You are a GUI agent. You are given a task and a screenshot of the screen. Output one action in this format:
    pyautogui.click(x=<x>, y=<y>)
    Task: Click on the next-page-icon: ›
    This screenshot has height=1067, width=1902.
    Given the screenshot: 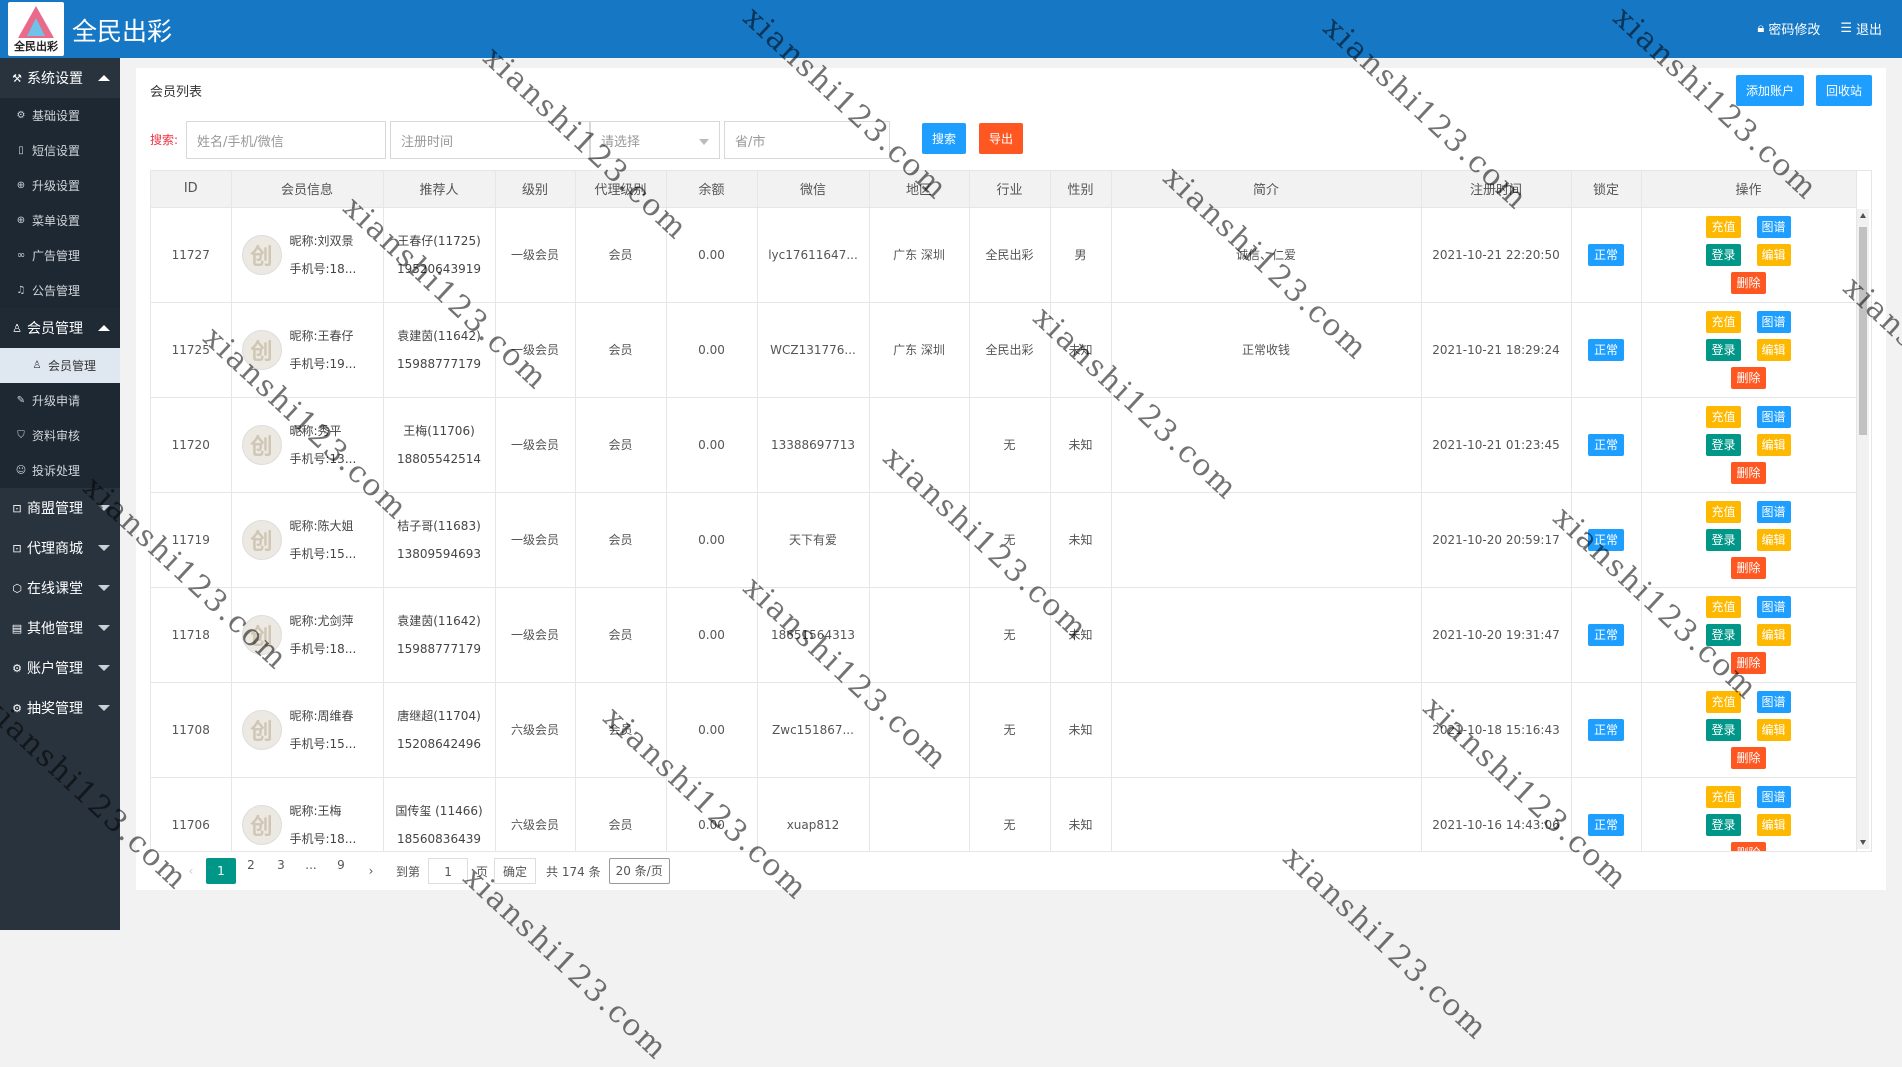 What is the action you would take?
    pyautogui.click(x=371, y=871)
    